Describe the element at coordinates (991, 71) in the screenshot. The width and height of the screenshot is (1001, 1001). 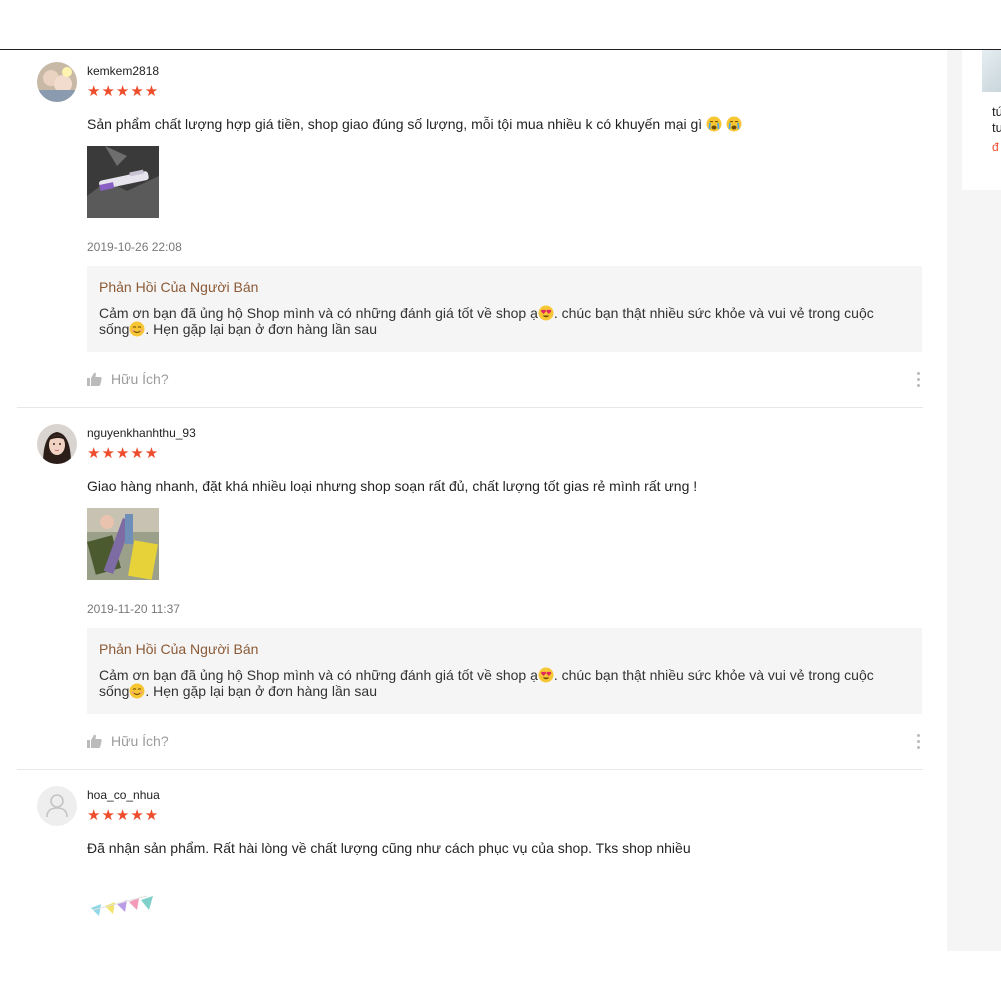
I see `side-product-image` at that location.